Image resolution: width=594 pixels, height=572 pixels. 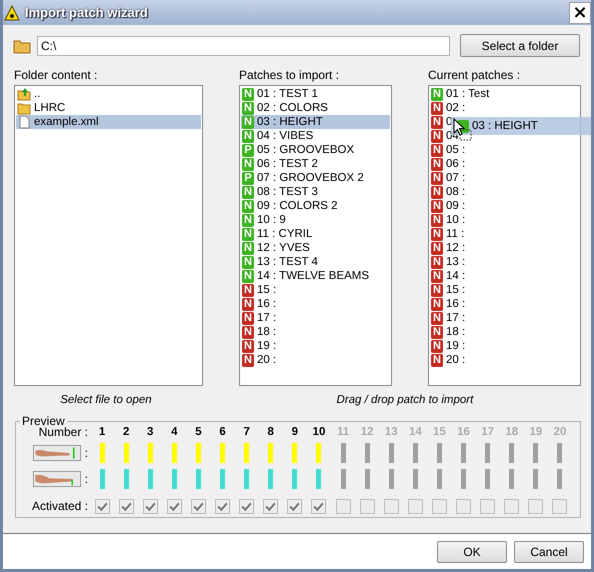 I want to click on patch-item: N 01 : TEST 1, so click(x=315, y=94).